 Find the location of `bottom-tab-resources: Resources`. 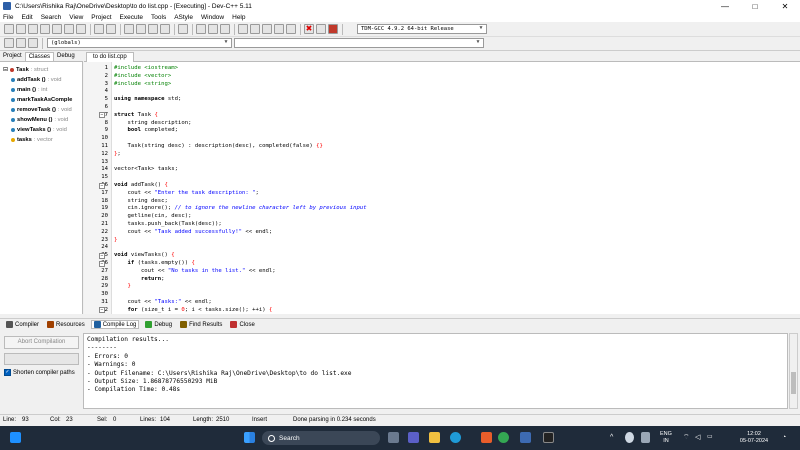

bottom-tab-resources: Resources is located at coordinates (66, 324).